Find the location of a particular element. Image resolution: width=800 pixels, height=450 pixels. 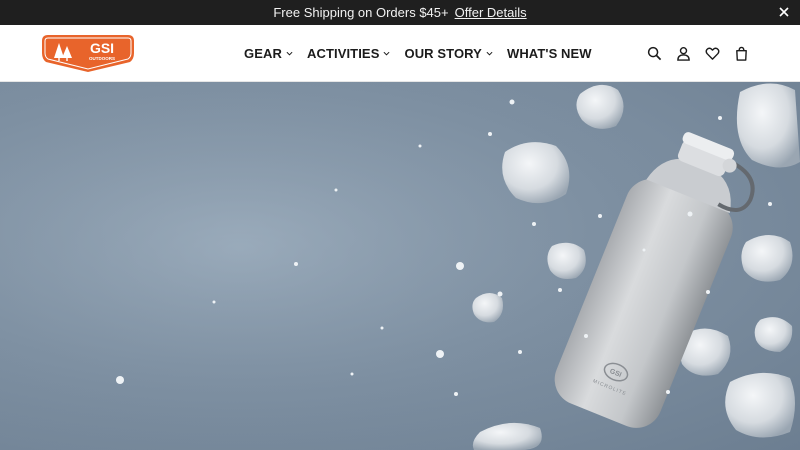

nav-item-label: WHAT'S NEW is located at coordinates (549, 53).